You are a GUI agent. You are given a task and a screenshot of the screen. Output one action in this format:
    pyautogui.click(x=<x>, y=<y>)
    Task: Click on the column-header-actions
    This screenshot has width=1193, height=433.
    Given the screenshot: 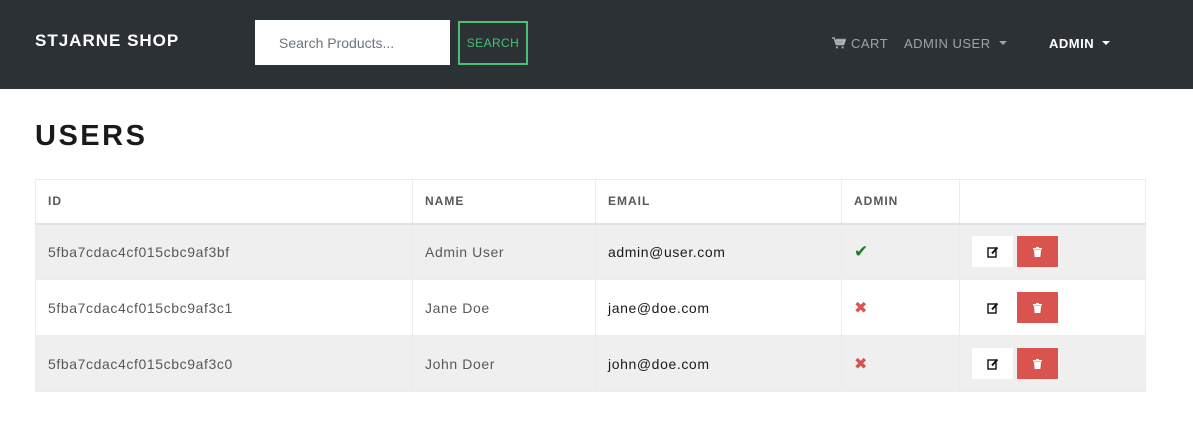 What is the action you would take?
    pyautogui.click(x=1052, y=202)
    